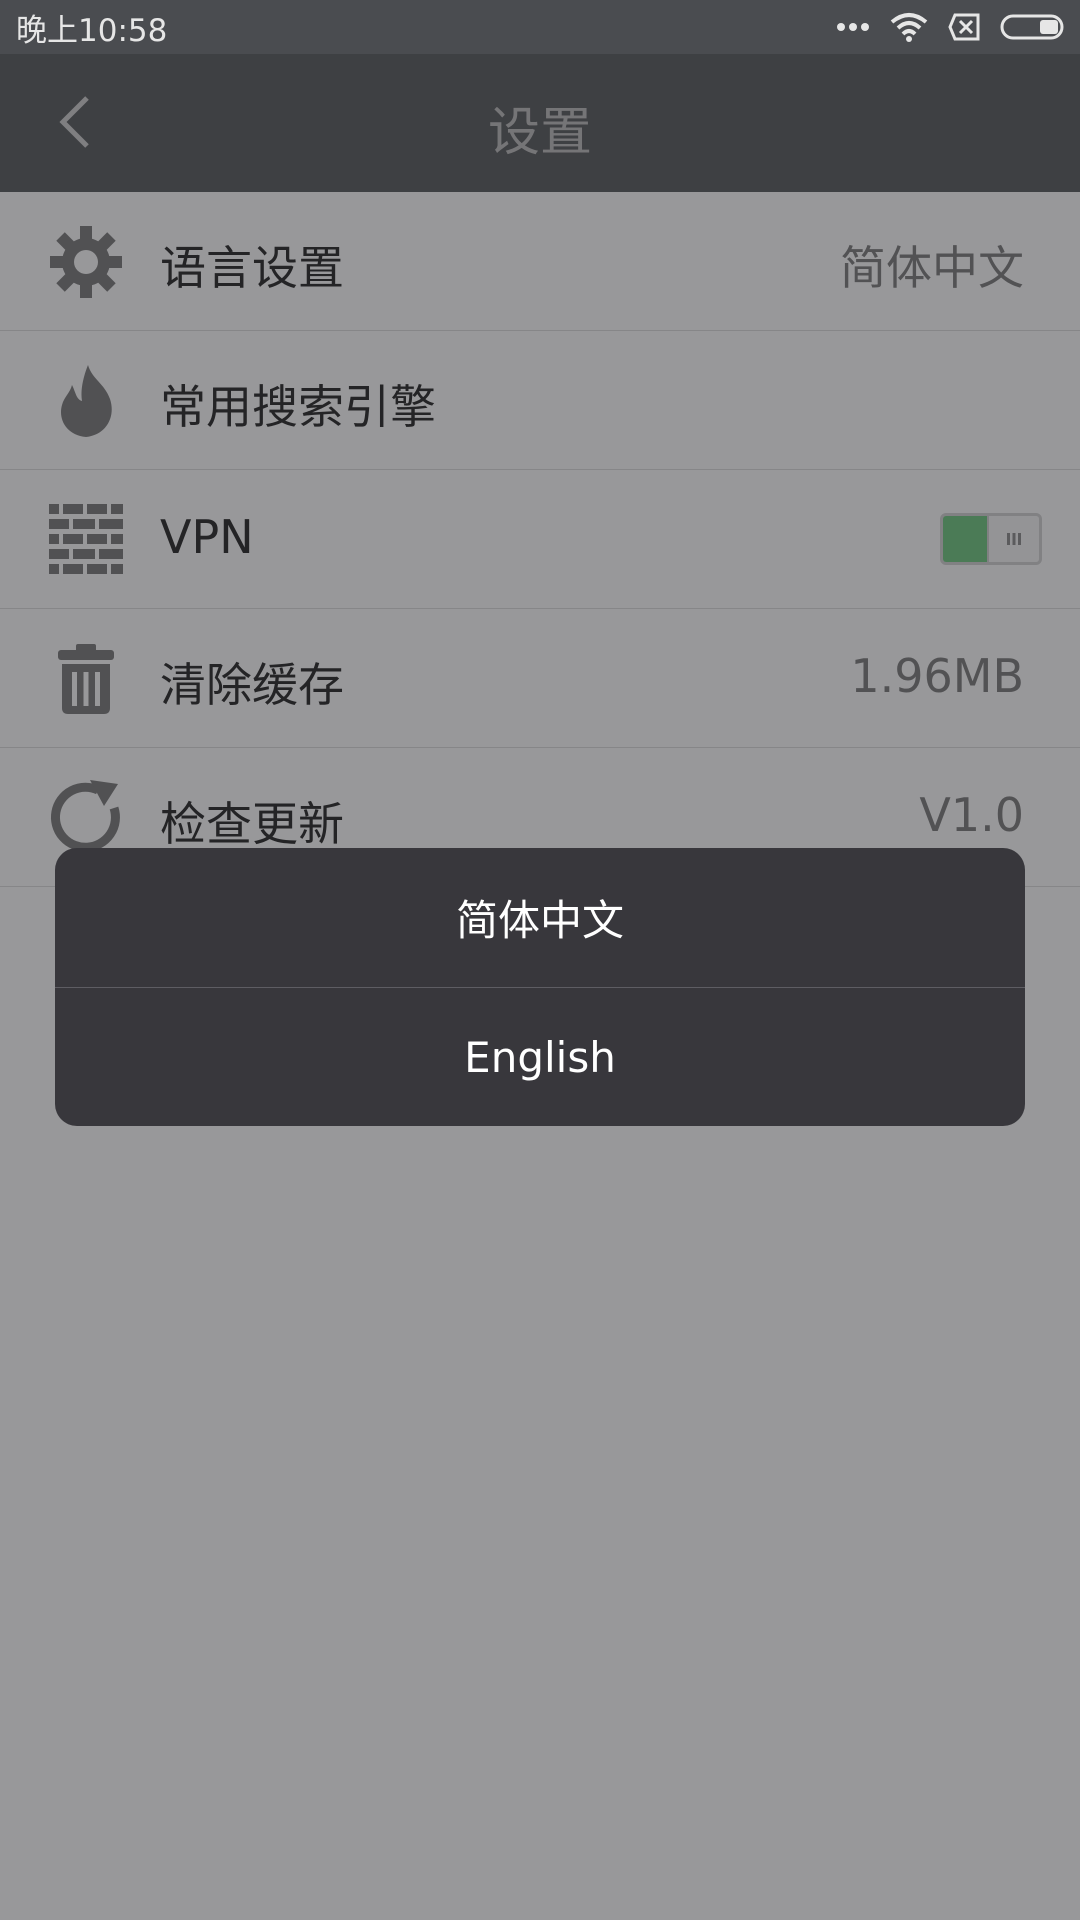 This screenshot has width=1080, height=1920. Describe the element at coordinates (909, 27) in the screenshot. I see `wifi-icon` at that location.